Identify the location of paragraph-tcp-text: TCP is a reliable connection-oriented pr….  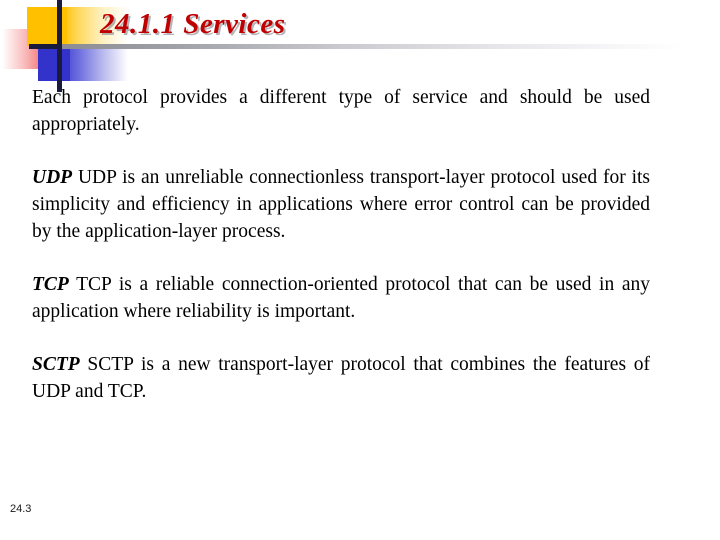
(341, 298).